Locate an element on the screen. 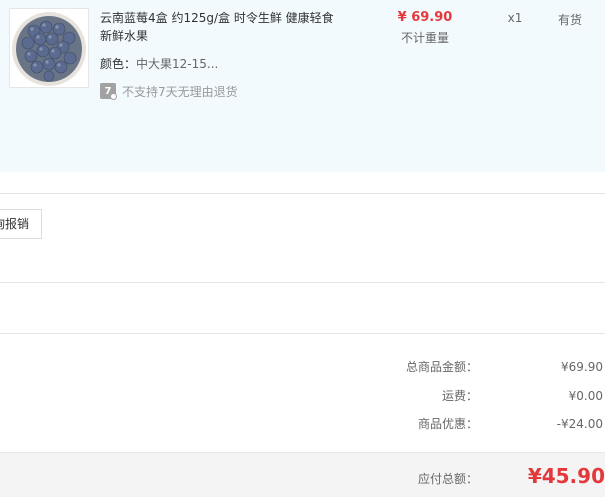  unit-price: ¥ 69.90 is located at coordinates (425, 17).